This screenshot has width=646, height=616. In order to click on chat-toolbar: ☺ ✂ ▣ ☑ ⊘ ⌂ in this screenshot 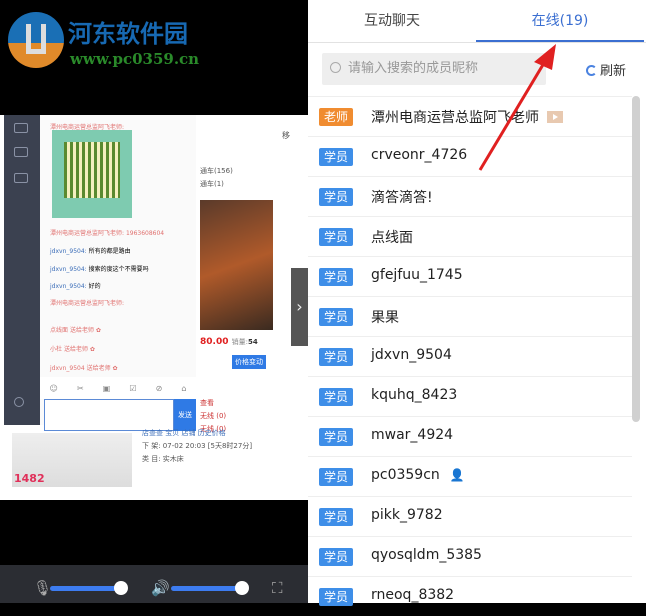, I will do `click(118, 388)`.